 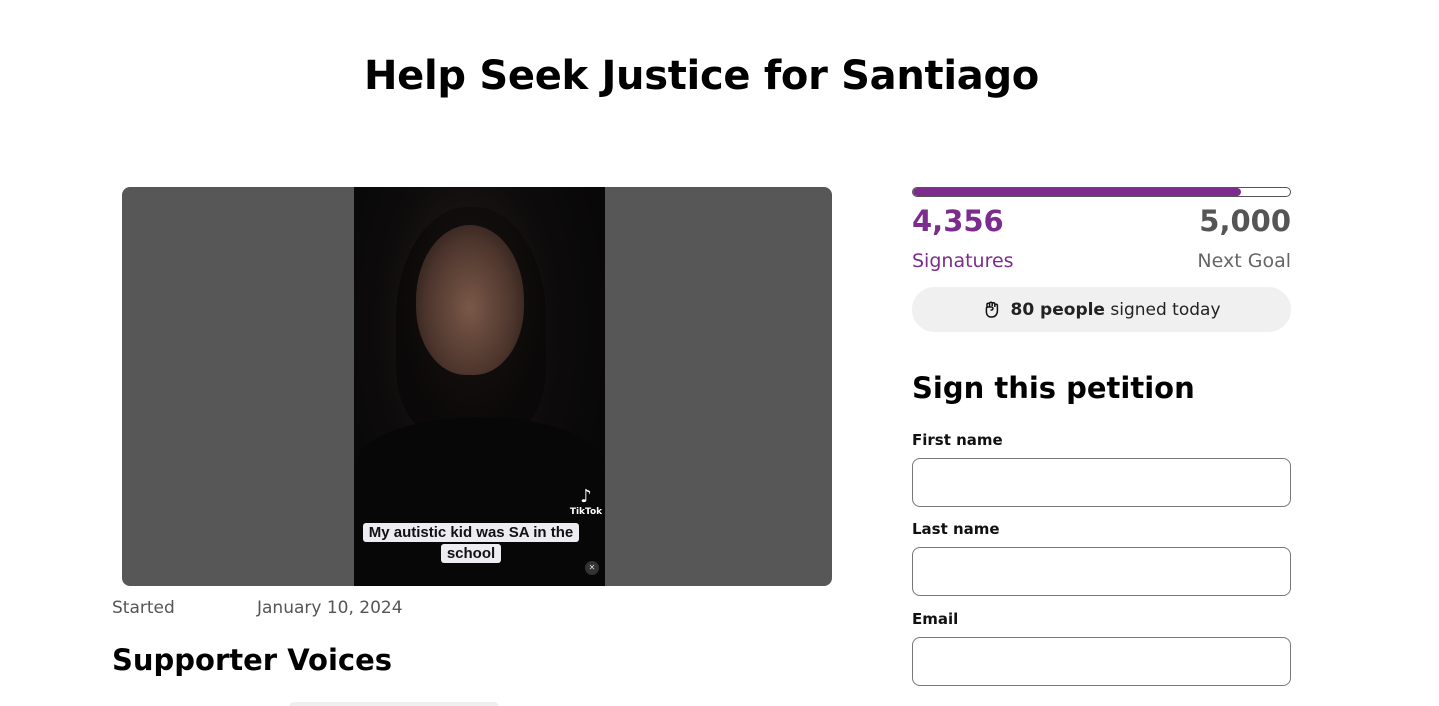 I want to click on last-name-field, so click(x=1101, y=571).